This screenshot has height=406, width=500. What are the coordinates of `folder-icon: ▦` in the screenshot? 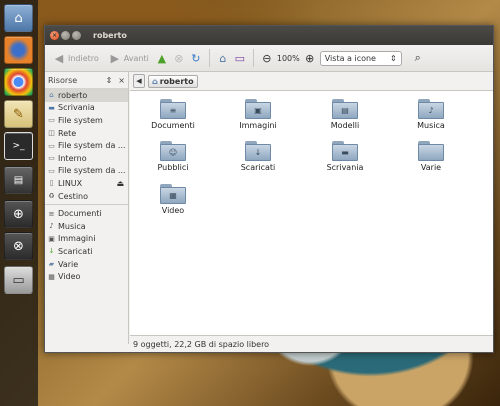 It's located at (173, 194).